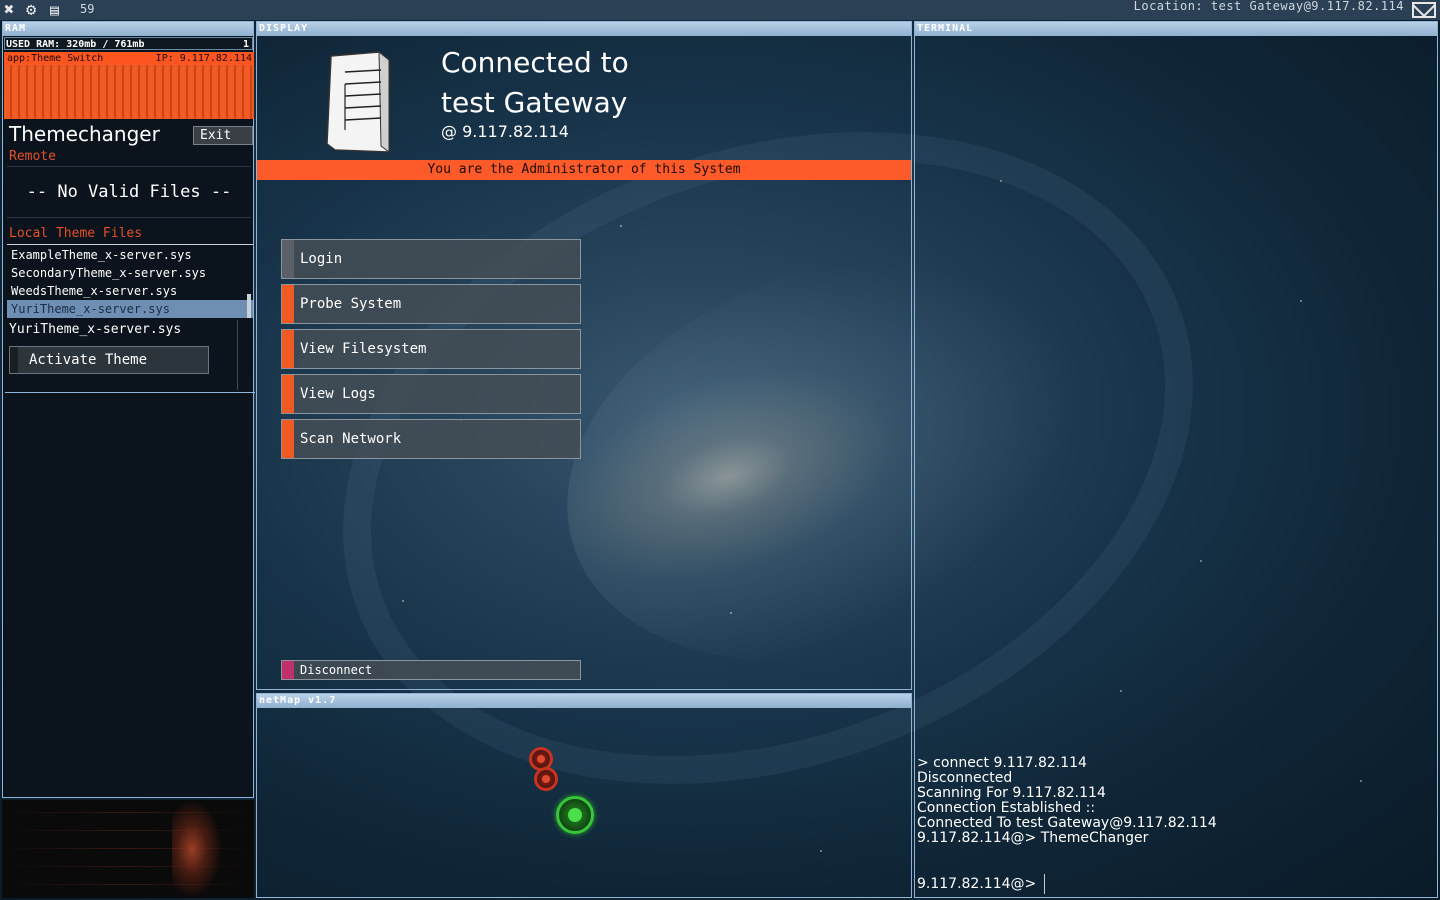  What do you see at coordinates (75, 44) in the screenshot?
I see `ram-usage-label: USED RAM: 320mb / 761mb` at bounding box center [75, 44].